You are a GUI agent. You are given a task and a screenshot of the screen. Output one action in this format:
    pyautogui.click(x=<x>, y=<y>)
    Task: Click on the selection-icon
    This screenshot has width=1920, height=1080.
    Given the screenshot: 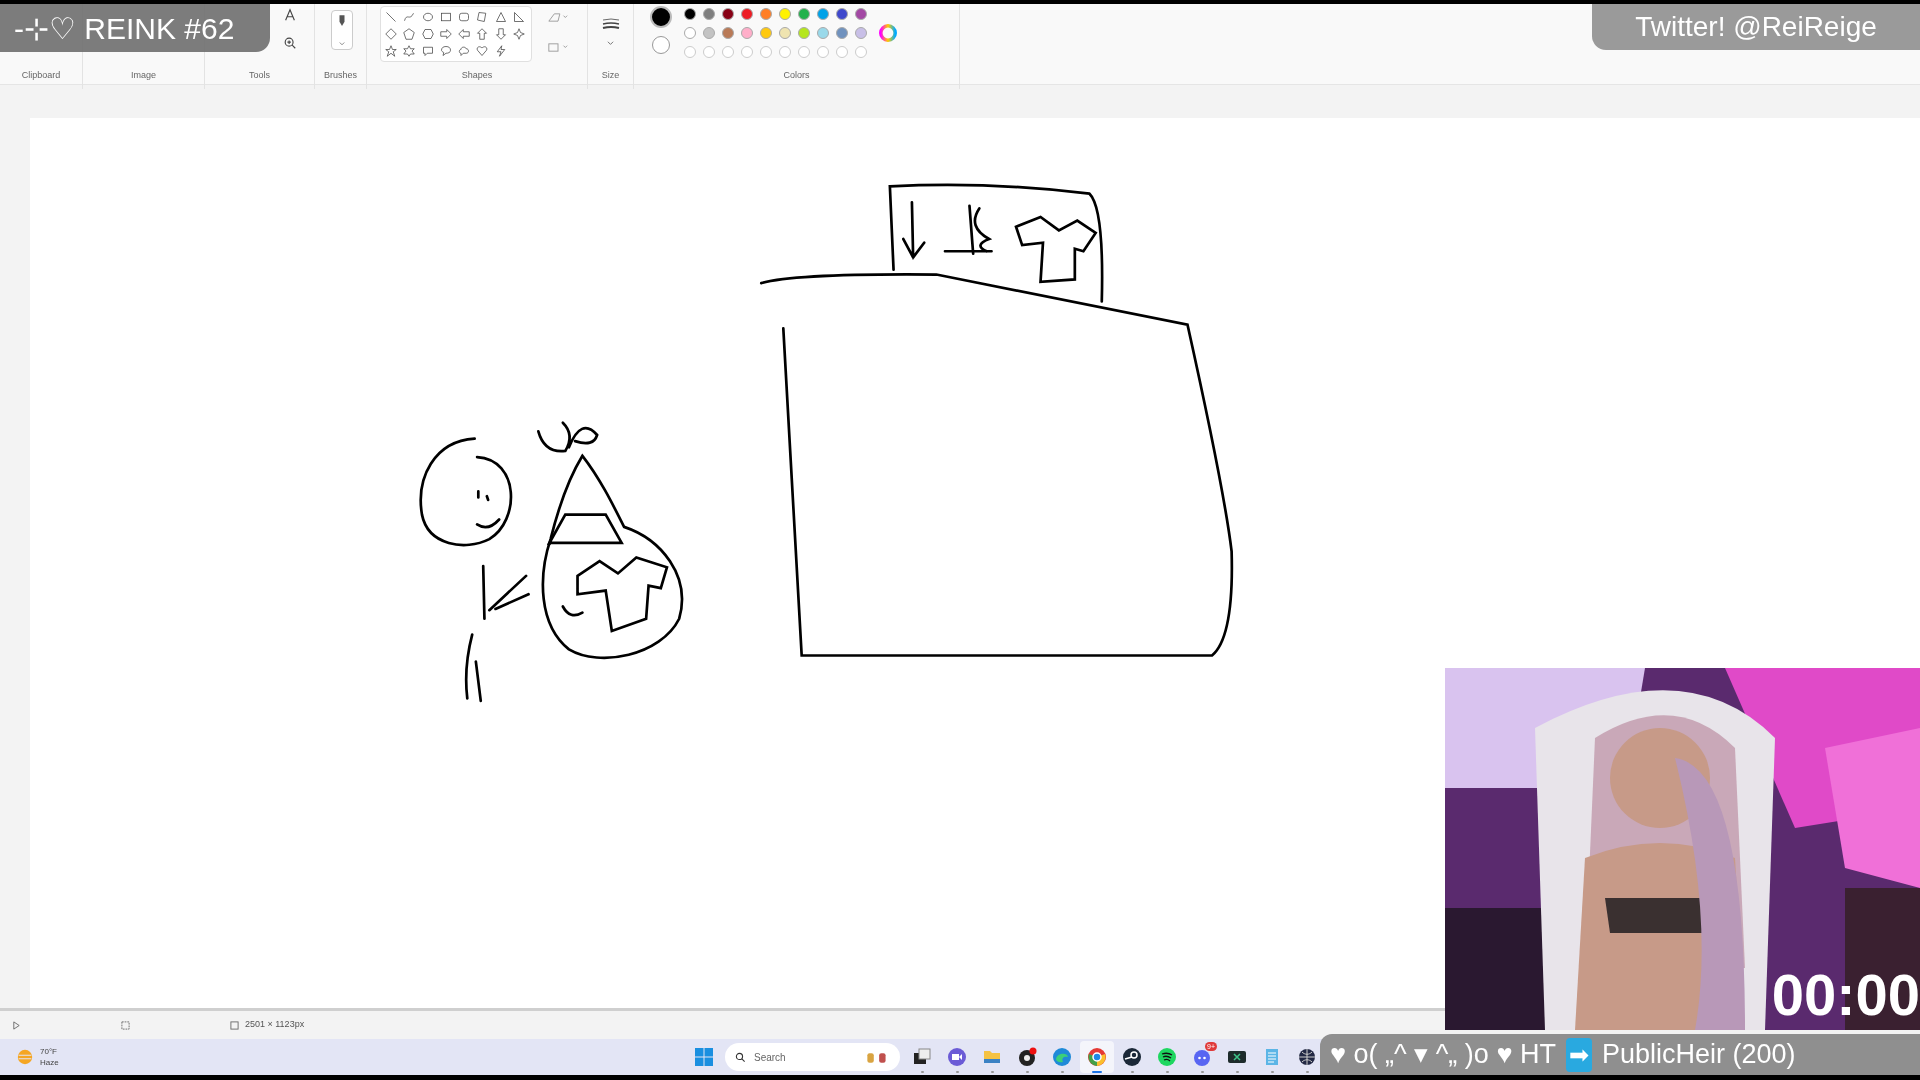 What is the action you would take?
    pyautogui.click(x=125, y=1025)
    